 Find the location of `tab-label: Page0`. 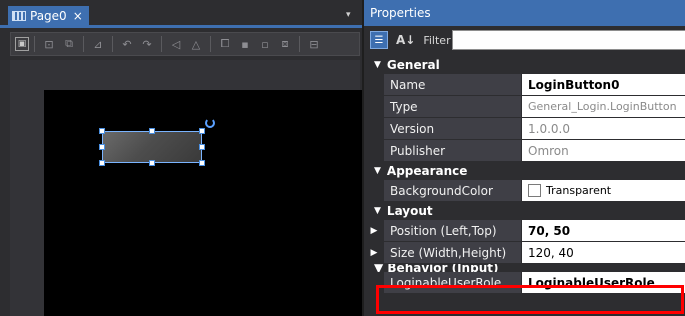

tab-label: Page0 is located at coordinates (48, 15).